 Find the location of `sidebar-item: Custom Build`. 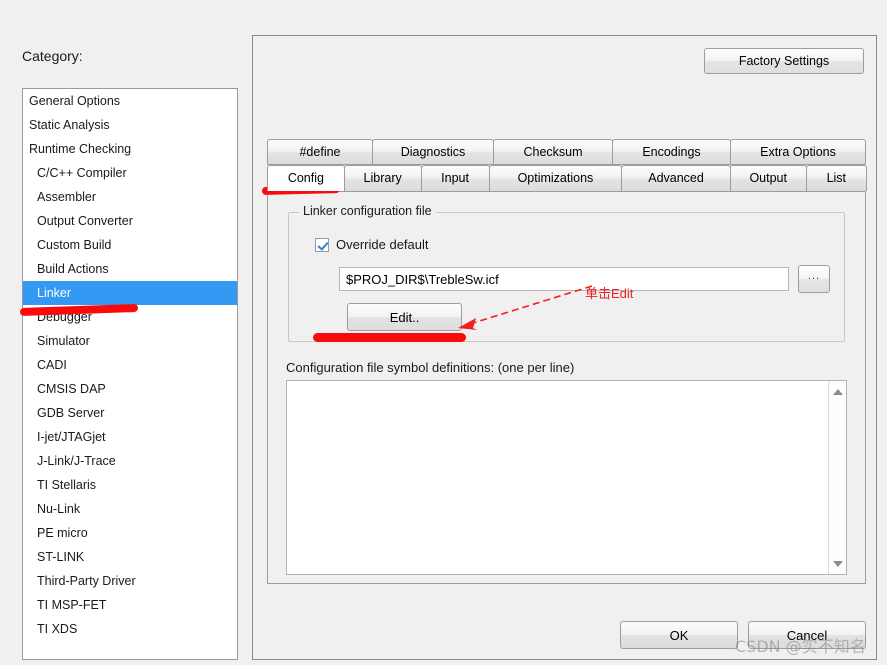

sidebar-item: Custom Build is located at coordinates (130, 245).